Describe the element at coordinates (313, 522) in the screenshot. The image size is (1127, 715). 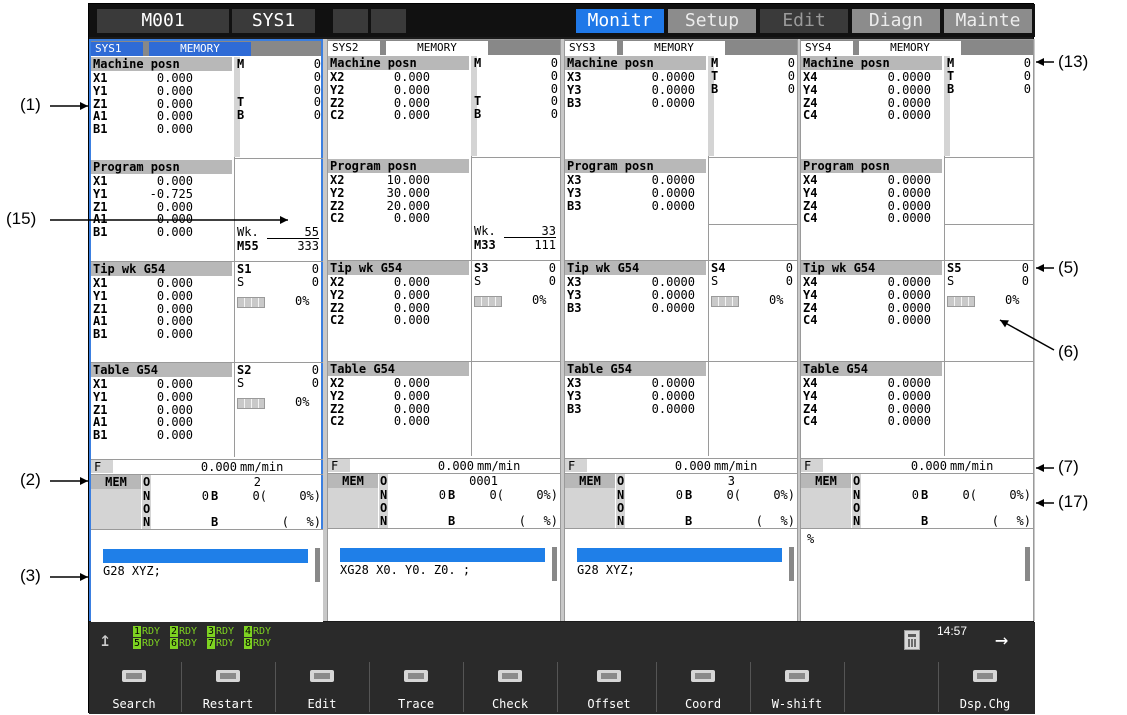
I see `b-percent-2: %)` at that location.